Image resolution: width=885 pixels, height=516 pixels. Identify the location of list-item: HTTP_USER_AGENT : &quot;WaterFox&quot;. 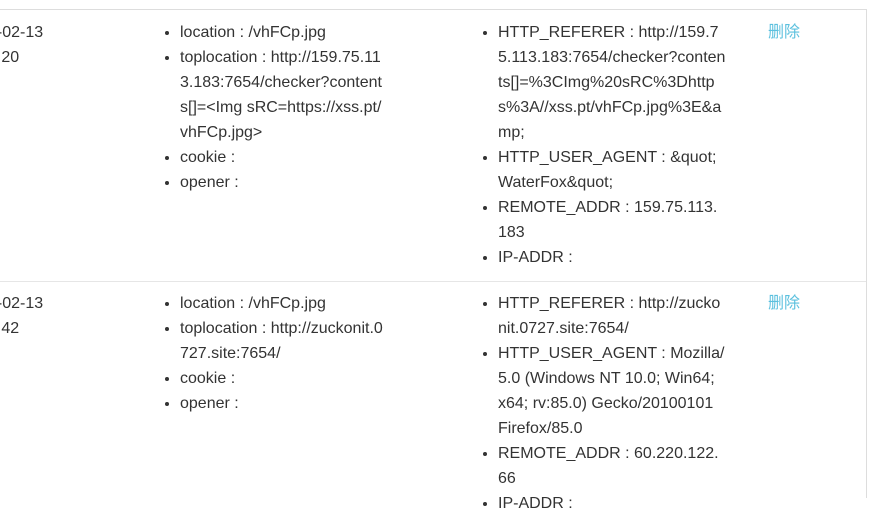
(612, 170).